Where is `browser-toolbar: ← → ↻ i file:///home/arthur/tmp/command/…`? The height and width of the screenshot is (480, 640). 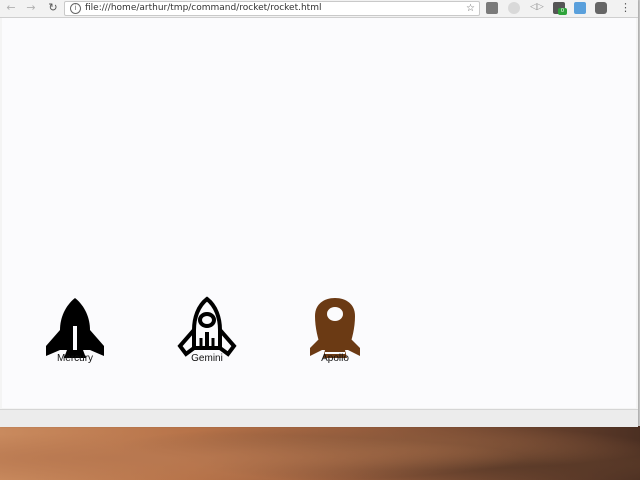 browser-toolbar: ← → ↻ i file:///home/arthur/tmp/command/… is located at coordinates (319, 9).